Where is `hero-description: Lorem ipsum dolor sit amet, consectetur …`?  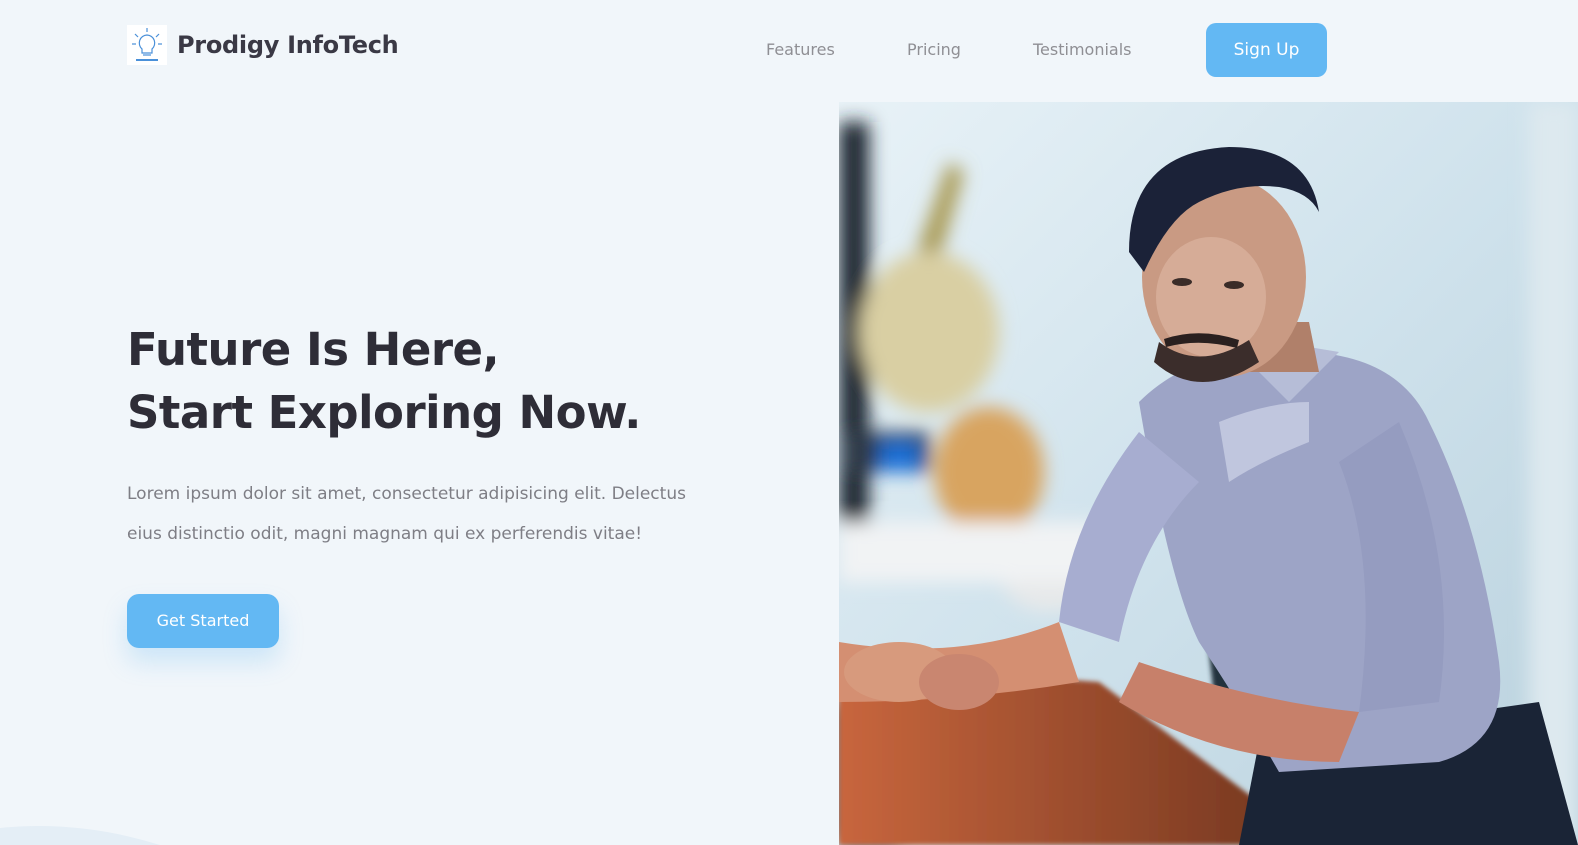 hero-description: Lorem ipsum dolor sit amet, consectetur … is located at coordinates (406, 514).